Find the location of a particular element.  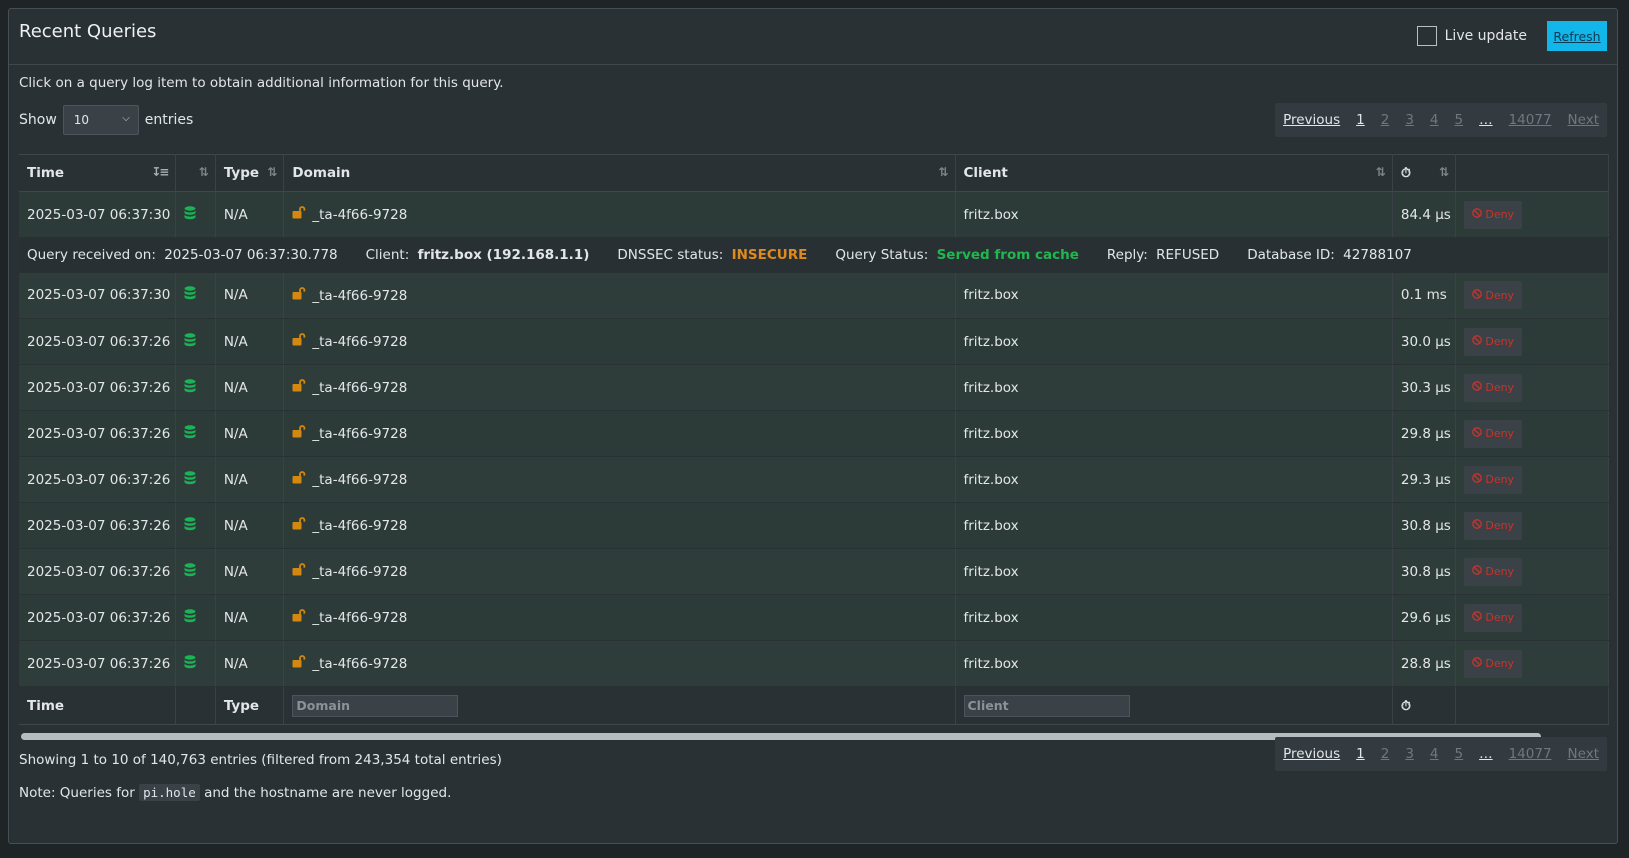

detail-dbid-value: 42788107 is located at coordinates (1377, 255).